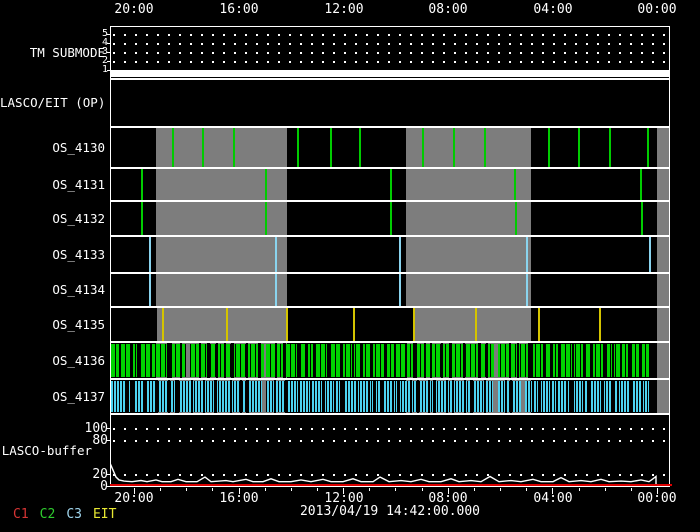  Describe the element at coordinates (21, 514) in the screenshot. I see `legend-item-c1: C1` at that location.